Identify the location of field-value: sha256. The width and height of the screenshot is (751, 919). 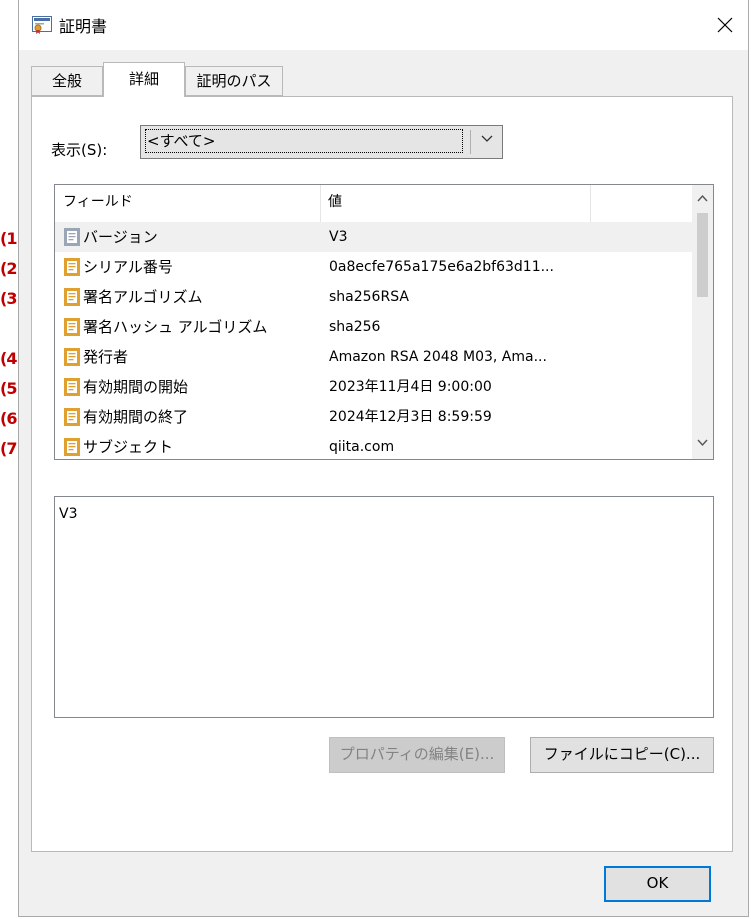
(355, 327).